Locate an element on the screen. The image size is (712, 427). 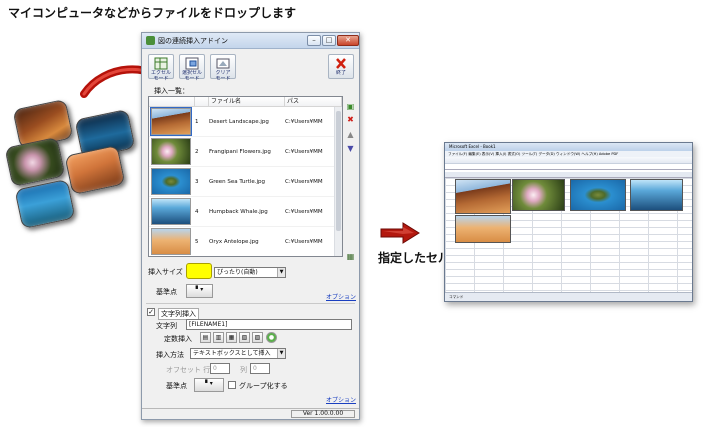
options-link: オプション is located at coordinates (341, 296).